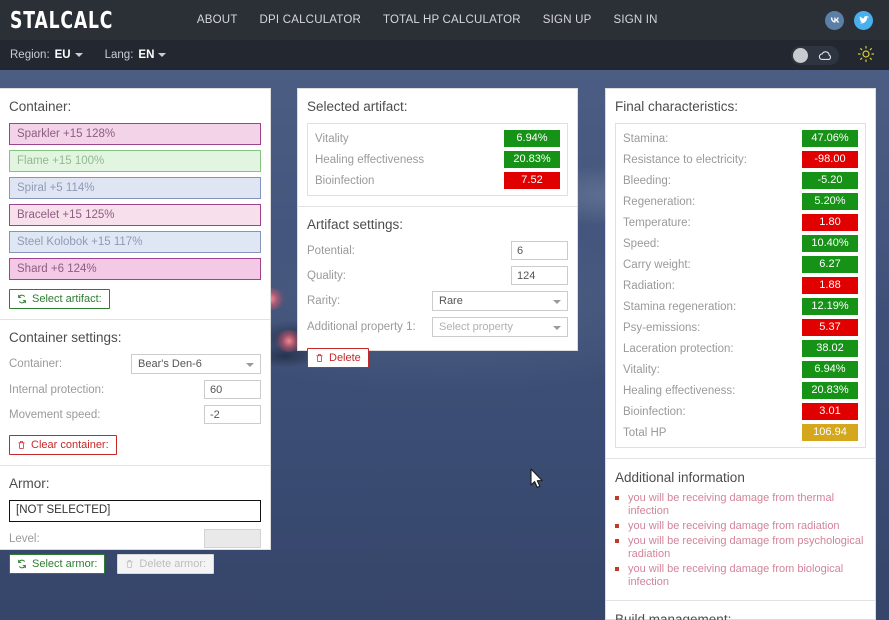 This screenshot has height=620, width=889. What do you see at coordinates (476, 327) in the screenshot?
I see `additional-property-value: Select property` at bounding box center [476, 327].